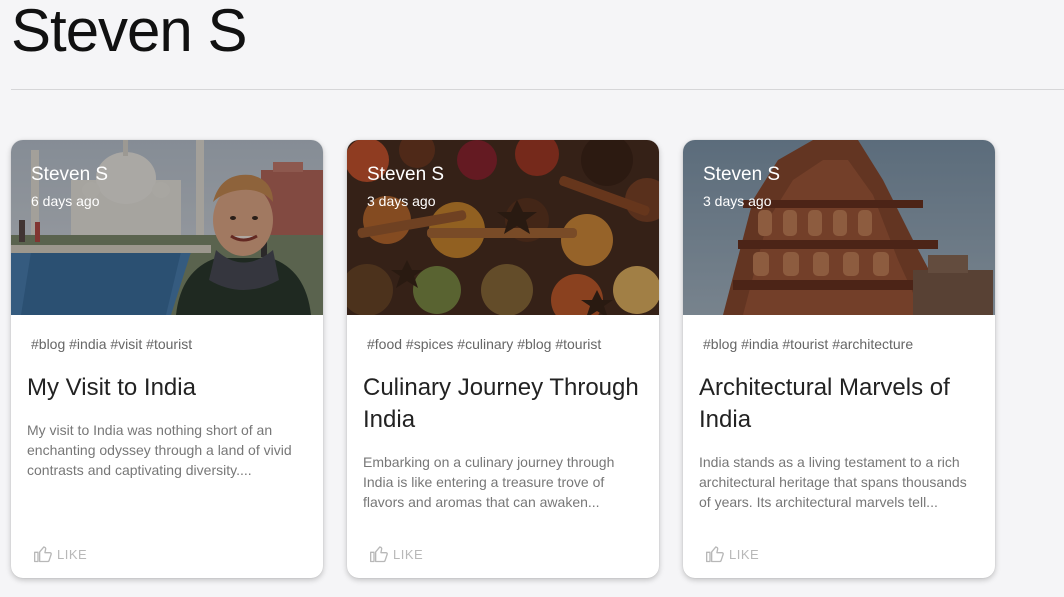 This screenshot has height=597, width=1064. What do you see at coordinates (839, 344) in the screenshot?
I see `post-tags: #blog #india #tourist #architecture` at bounding box center [839, 344].